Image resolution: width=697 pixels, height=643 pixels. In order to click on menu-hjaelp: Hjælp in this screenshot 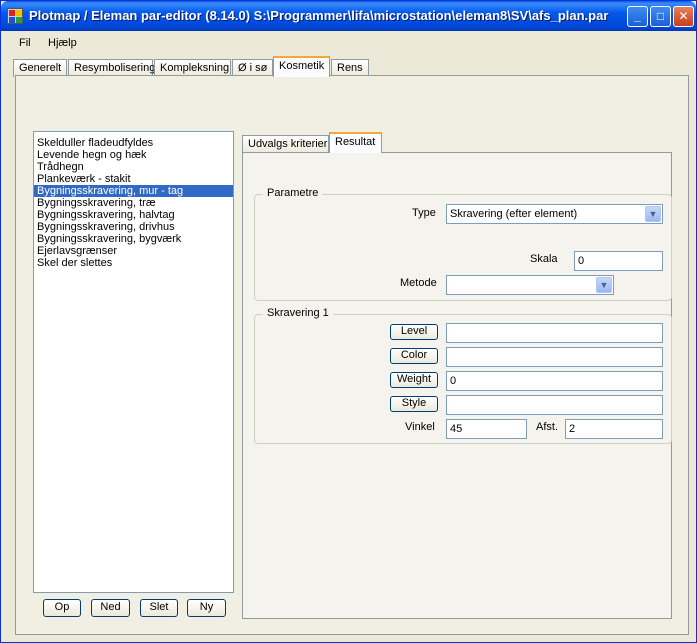, I will do `click(62, 43)`.